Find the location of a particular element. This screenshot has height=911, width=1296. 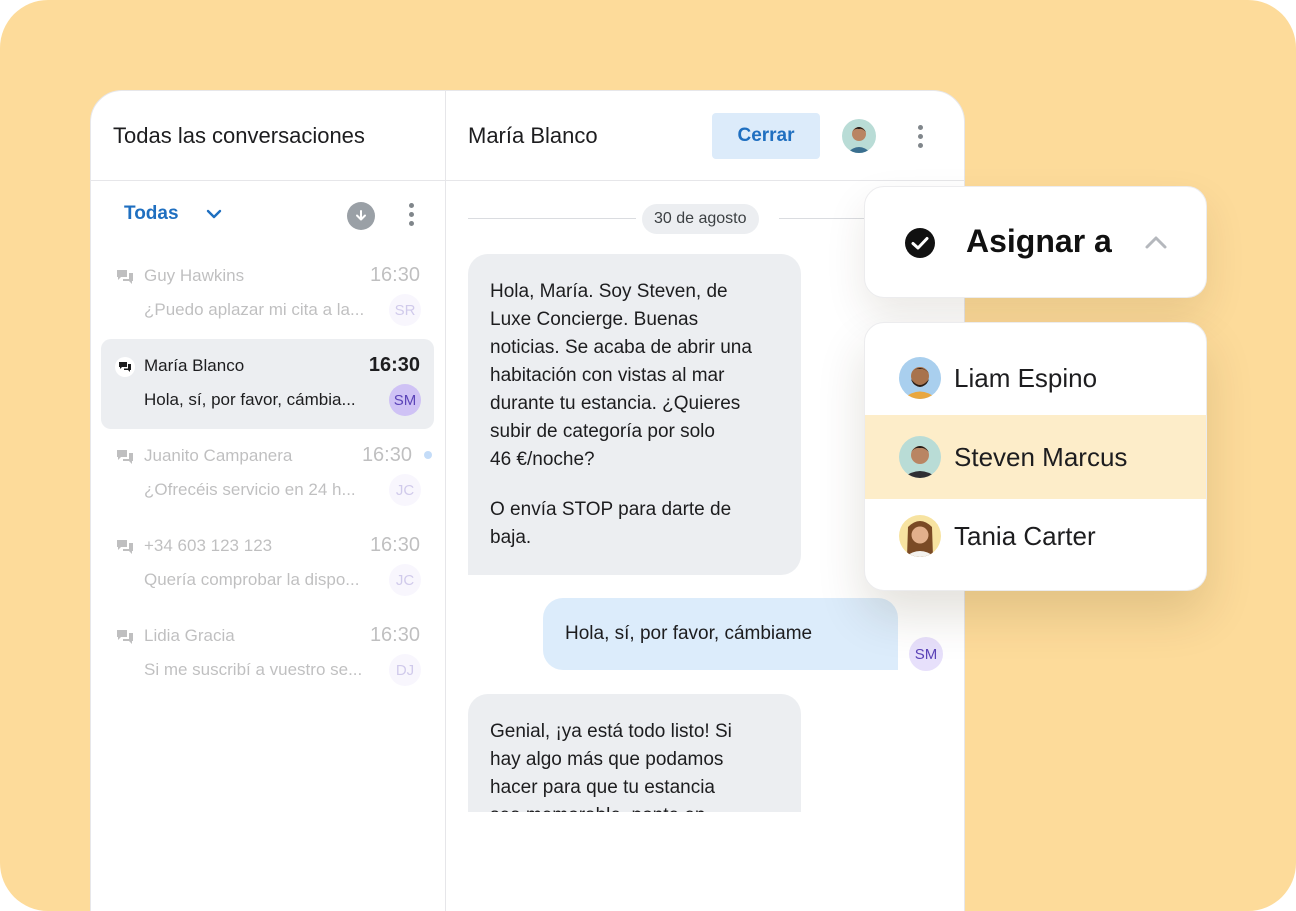

agent-option-highlighted: Steven Marcus is located at coordinates (1035, 457).